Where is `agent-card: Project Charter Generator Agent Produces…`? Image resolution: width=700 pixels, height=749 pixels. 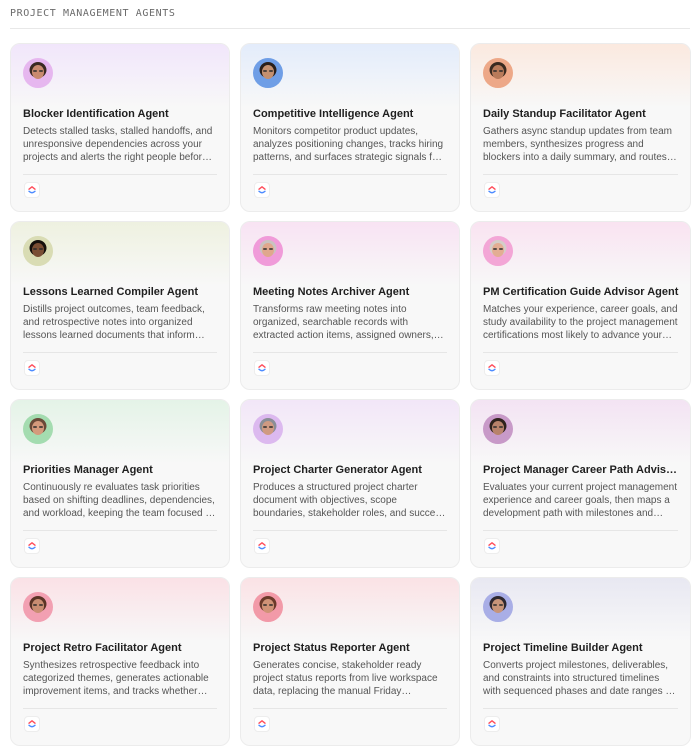
agent-card: Project Charter Generator Agent Produces… is located at coordinates (350, 483).